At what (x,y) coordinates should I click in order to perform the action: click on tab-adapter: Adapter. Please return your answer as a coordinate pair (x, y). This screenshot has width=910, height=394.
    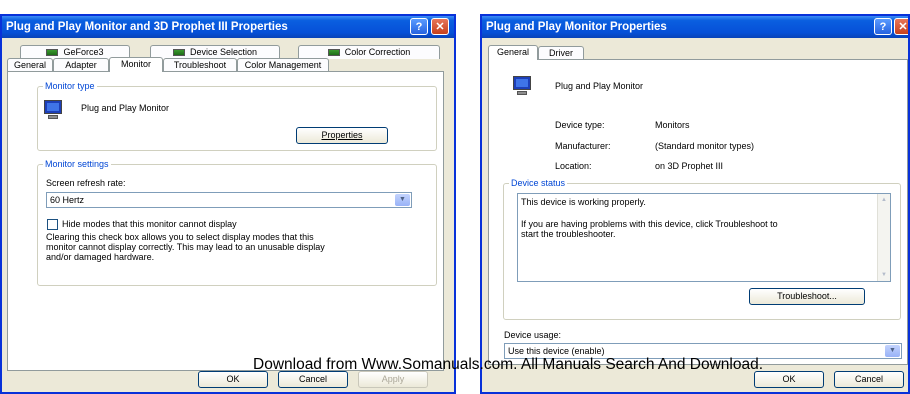
    Looking at the image, I should click on (81, 65).